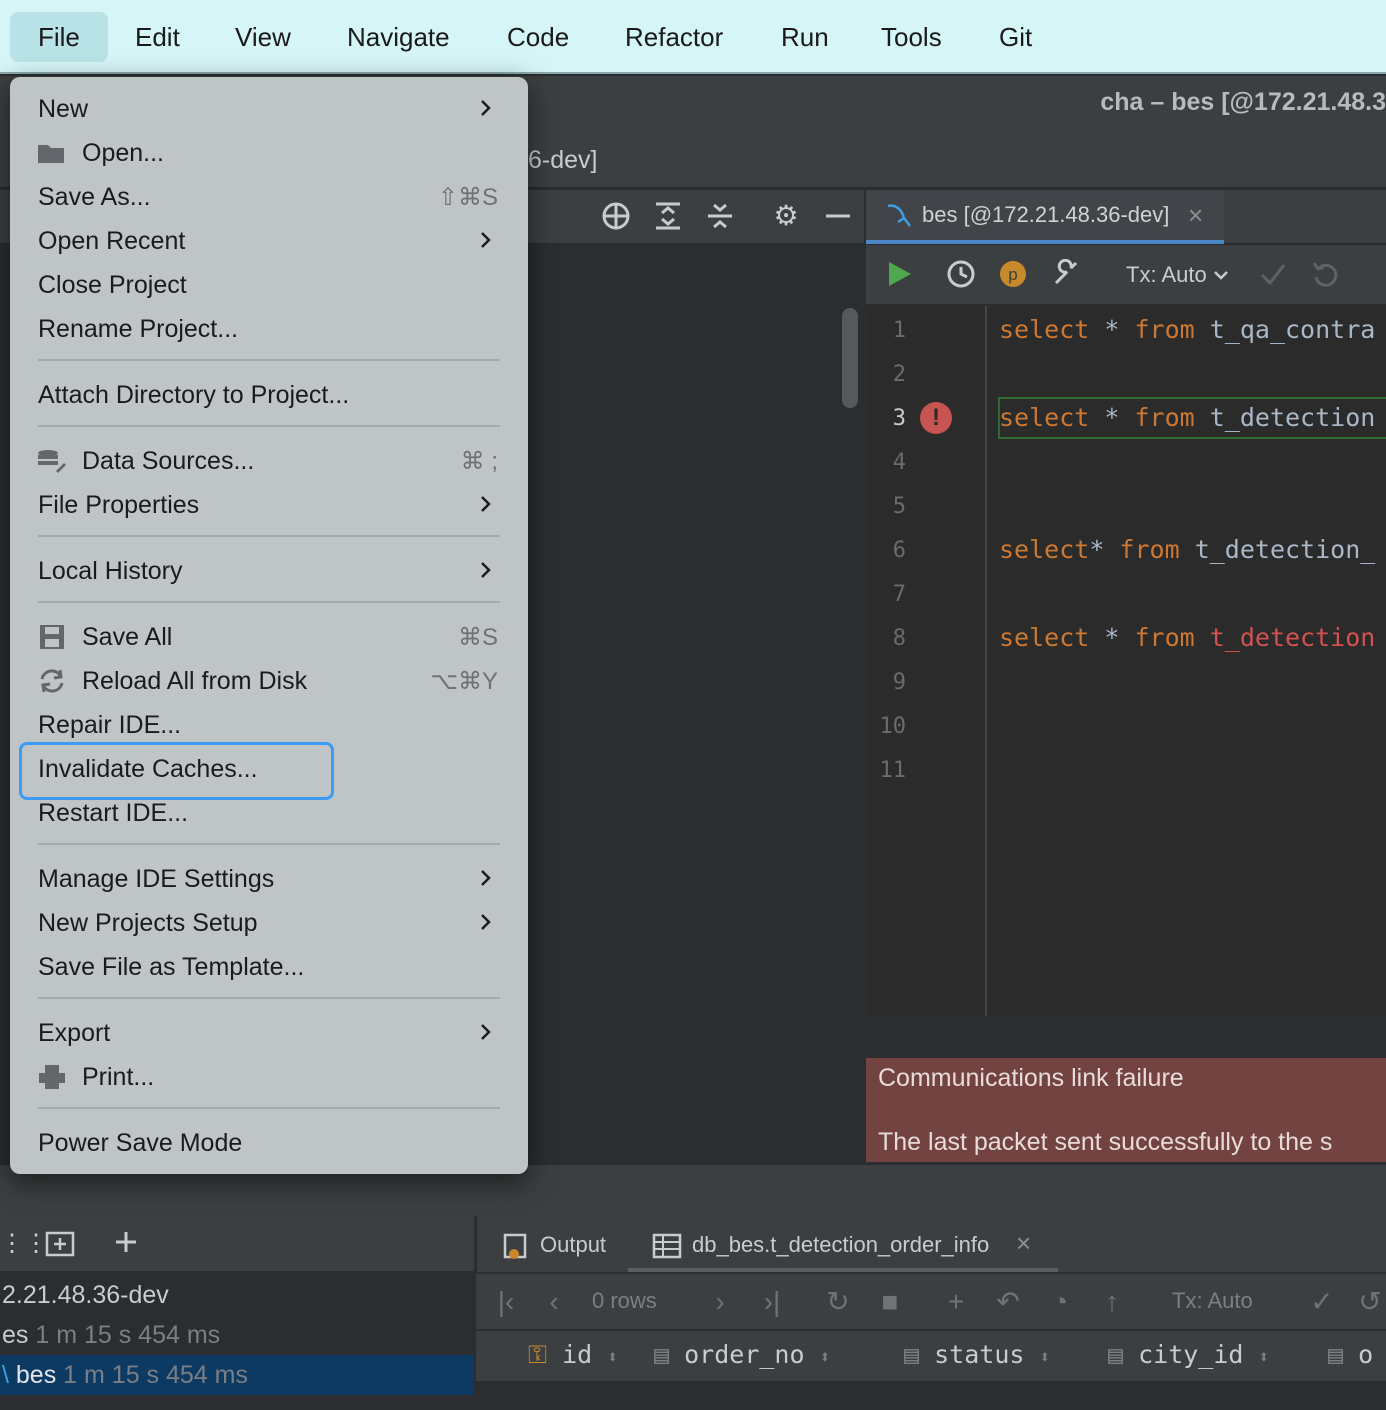 This screenshot has width=1386, height=1410. Describe the element at coordinates (899, 462) in the screenshot. I see `line-number: 4` at that location.